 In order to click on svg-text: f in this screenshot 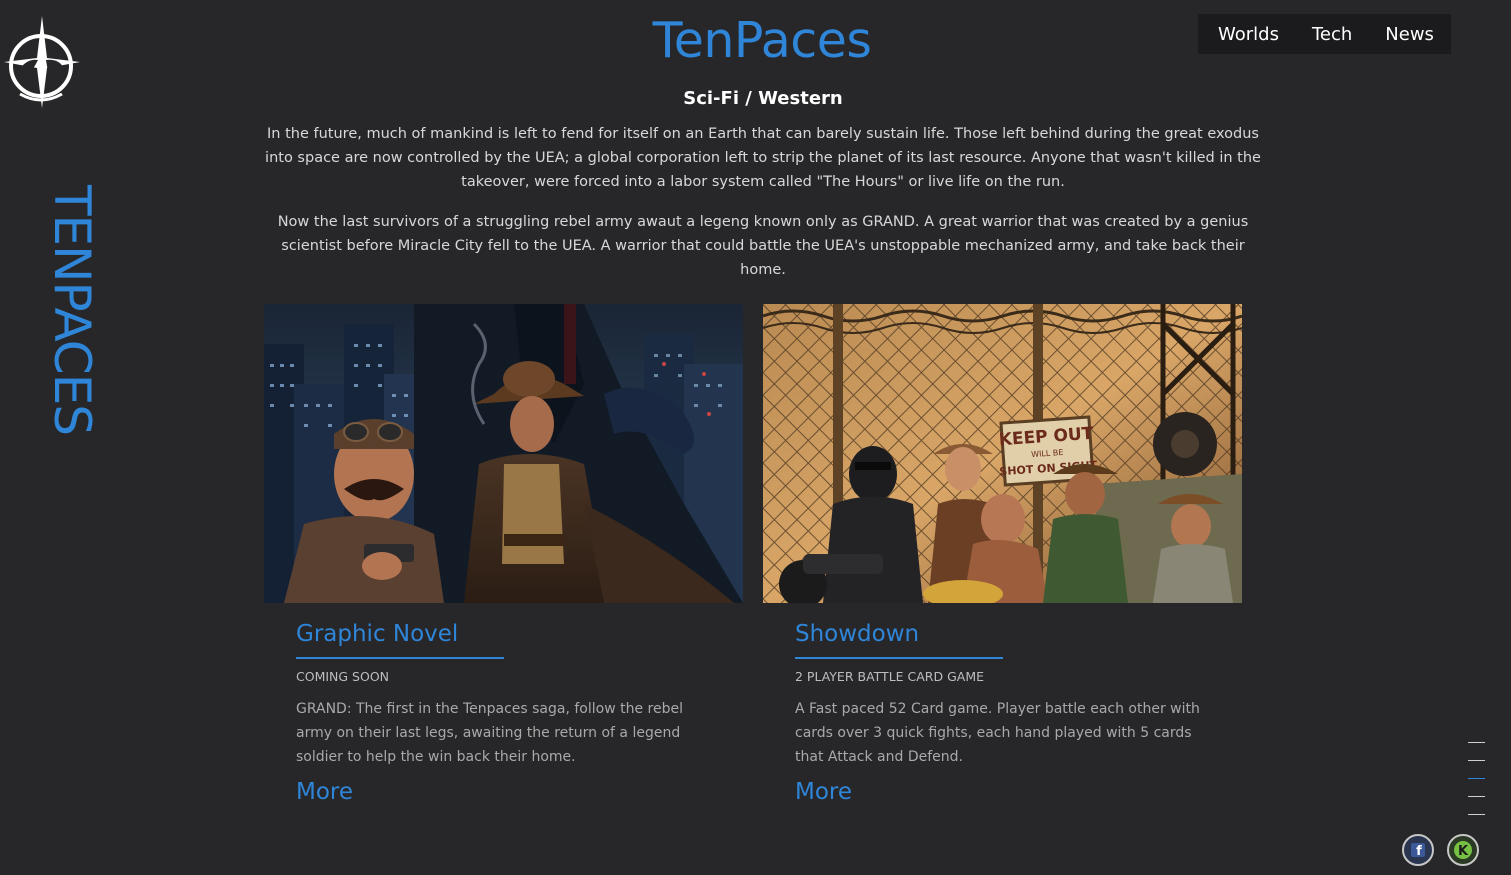, I will do `click(1419, 851)`.